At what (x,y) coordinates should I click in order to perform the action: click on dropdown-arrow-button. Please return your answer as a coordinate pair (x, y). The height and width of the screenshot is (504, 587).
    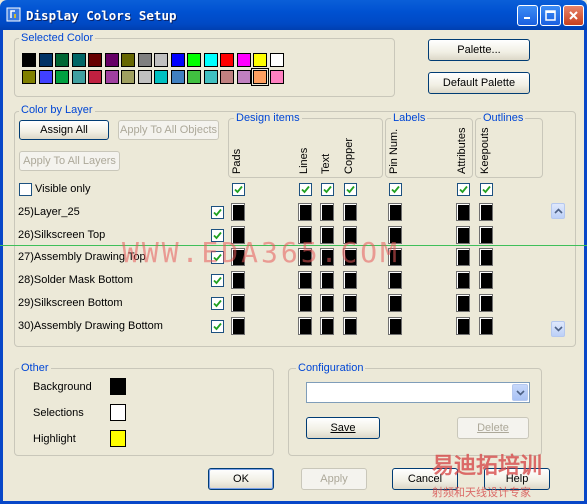
    Looking at the image, I should click on (520, 392).